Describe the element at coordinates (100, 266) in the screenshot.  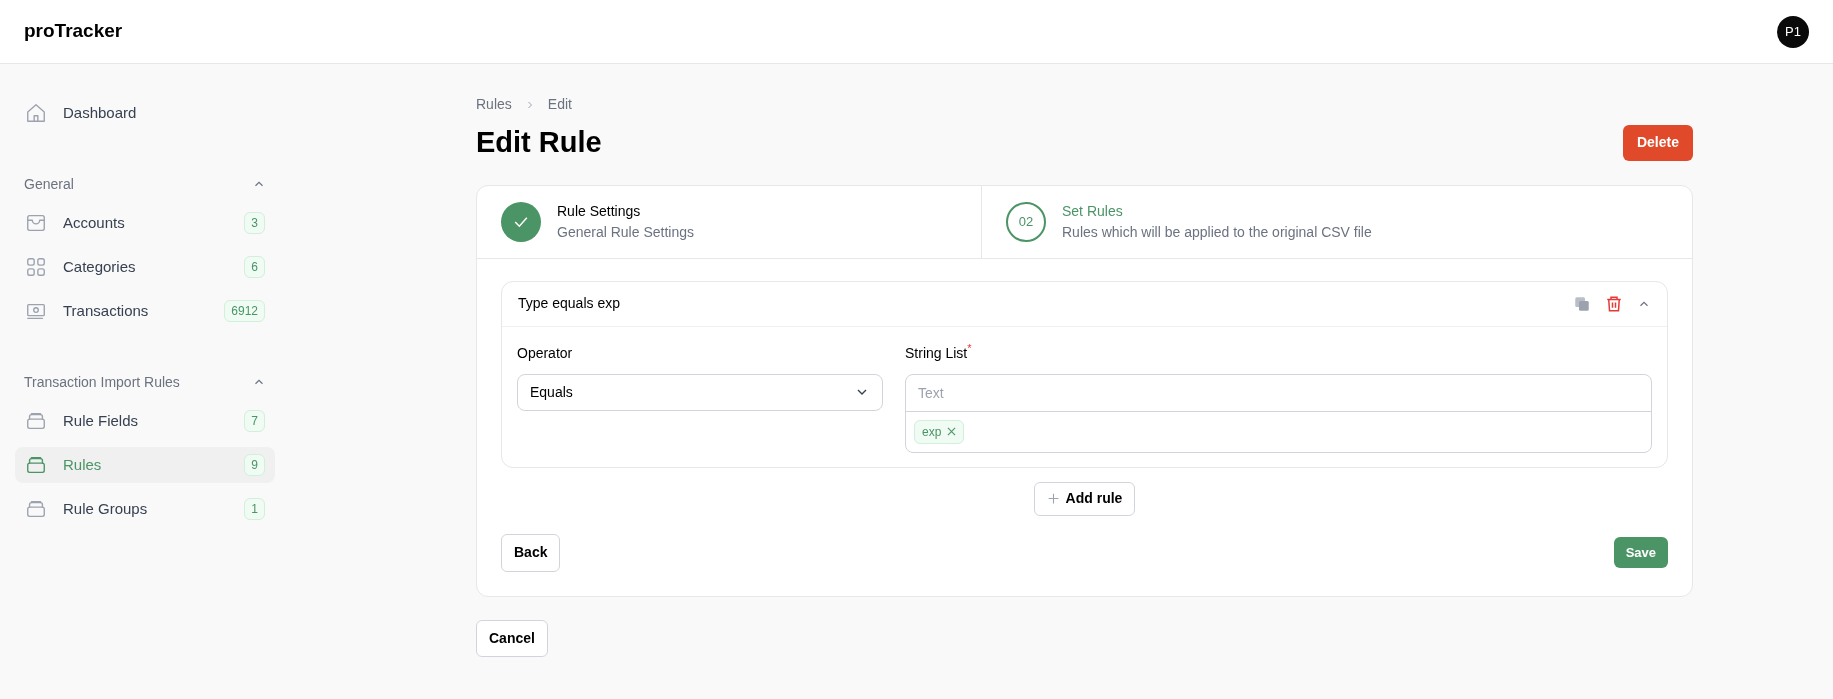
I see `nav-label: Categories` at that location.